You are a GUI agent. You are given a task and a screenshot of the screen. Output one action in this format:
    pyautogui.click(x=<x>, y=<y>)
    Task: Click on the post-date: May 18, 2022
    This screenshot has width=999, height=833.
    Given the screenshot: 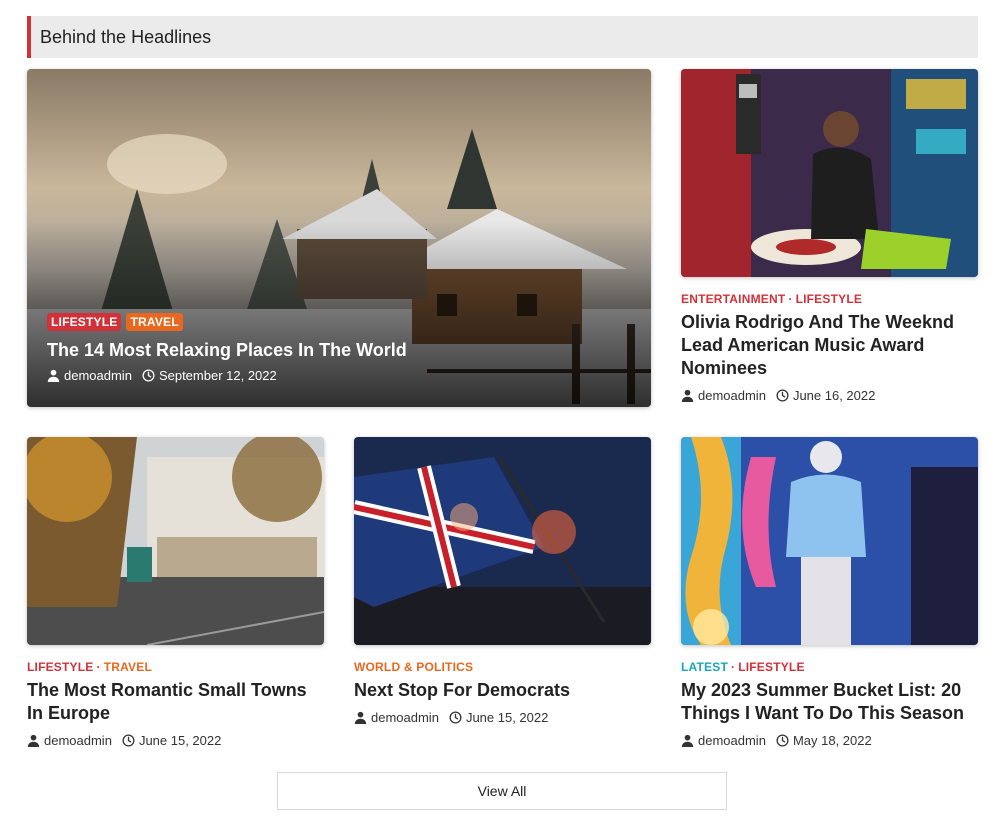 What is the action you would take?
    pyautogui.click(x=832, y=740)
    